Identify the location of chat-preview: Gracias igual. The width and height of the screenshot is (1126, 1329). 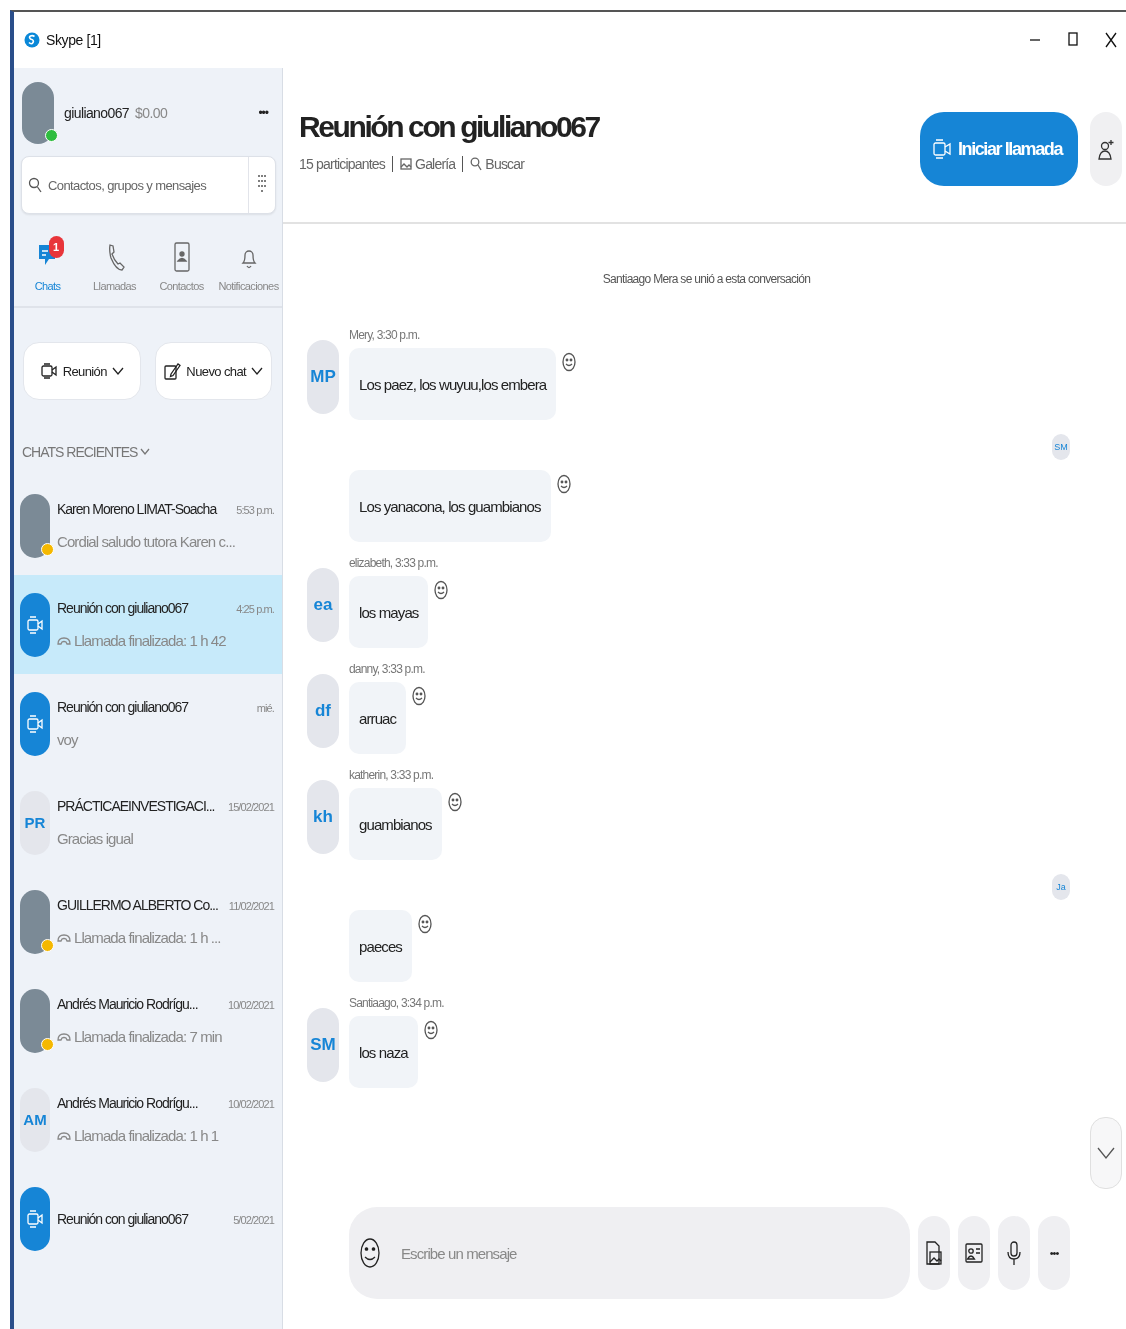
(95, 838).